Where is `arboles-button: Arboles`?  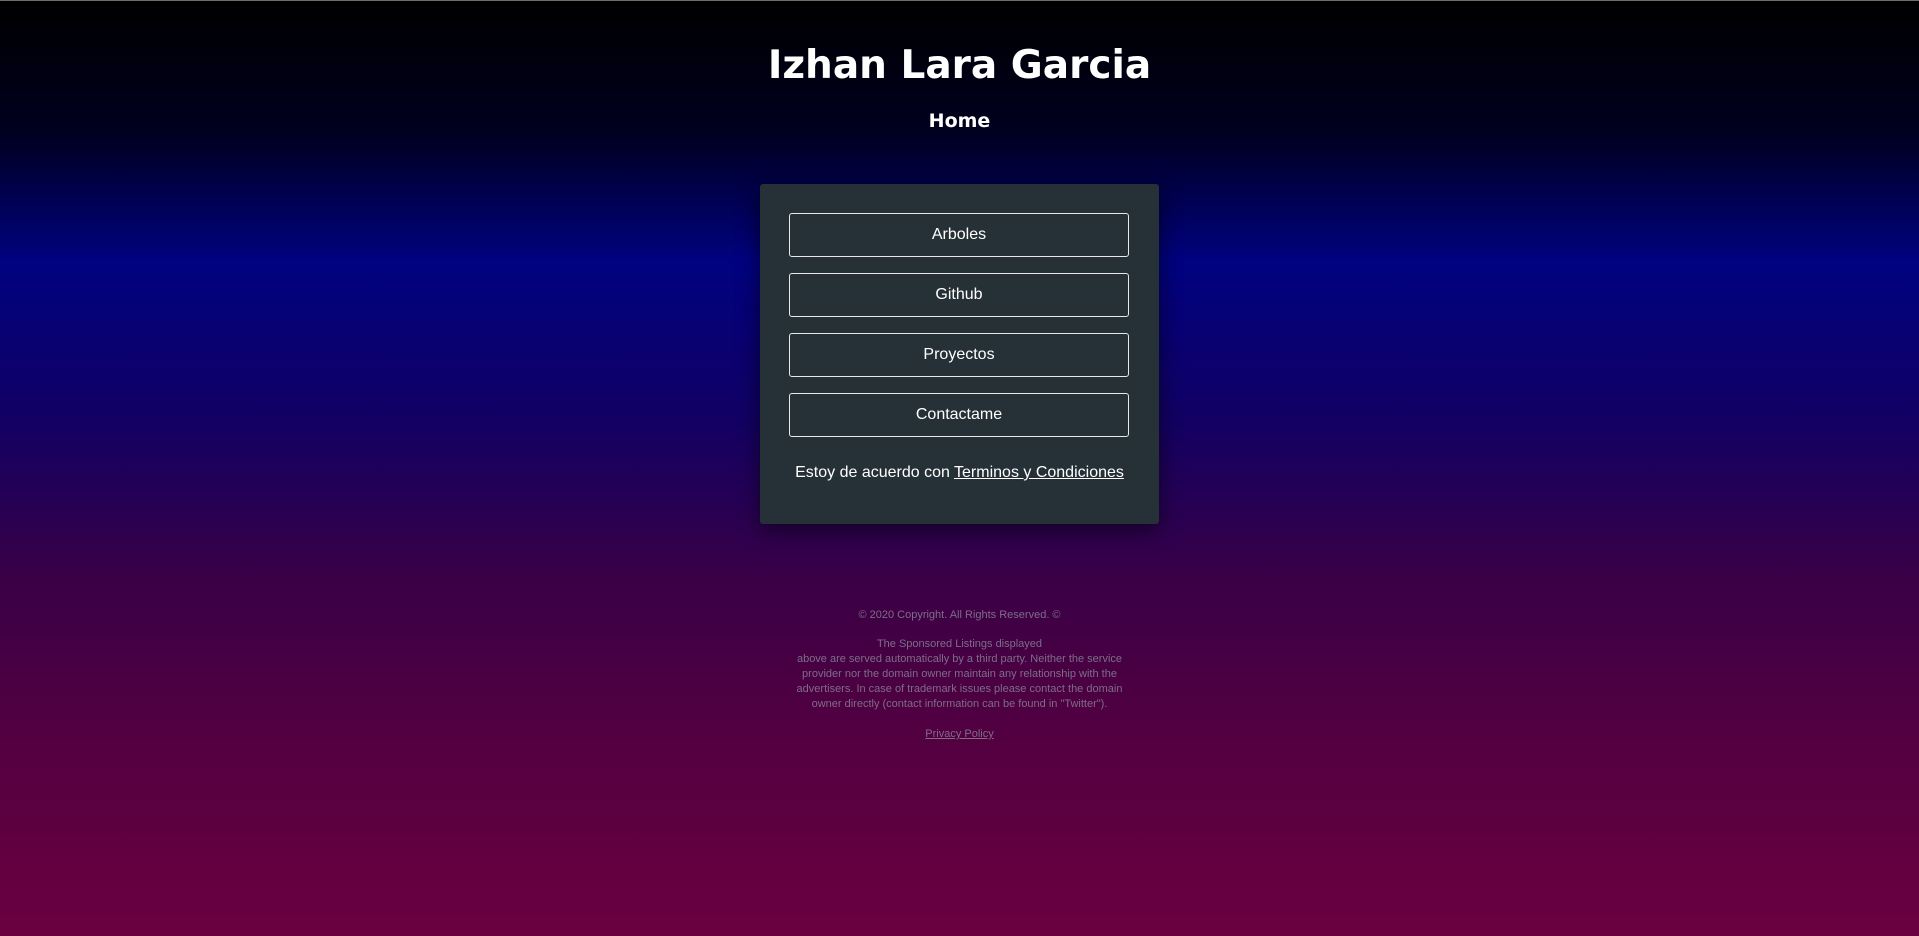
arboles-button: Arboles is located at coordinates (959, 235).